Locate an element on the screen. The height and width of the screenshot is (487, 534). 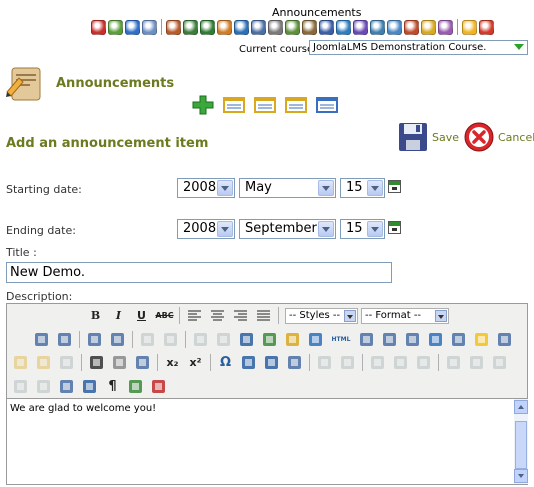
table-button is located at coordinates (324, 362).